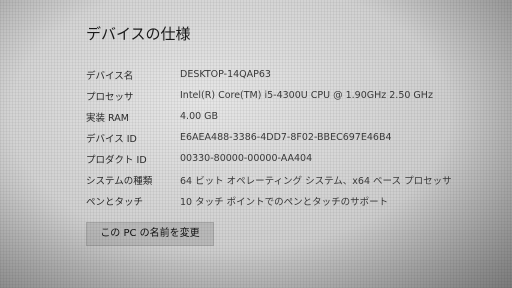 The width and height of the screenshot is (512, 288). What do you see at coordinates (110, 76) in the screenshot?
I see `spec-label: デバイス名` at bounding box center [110, 76].